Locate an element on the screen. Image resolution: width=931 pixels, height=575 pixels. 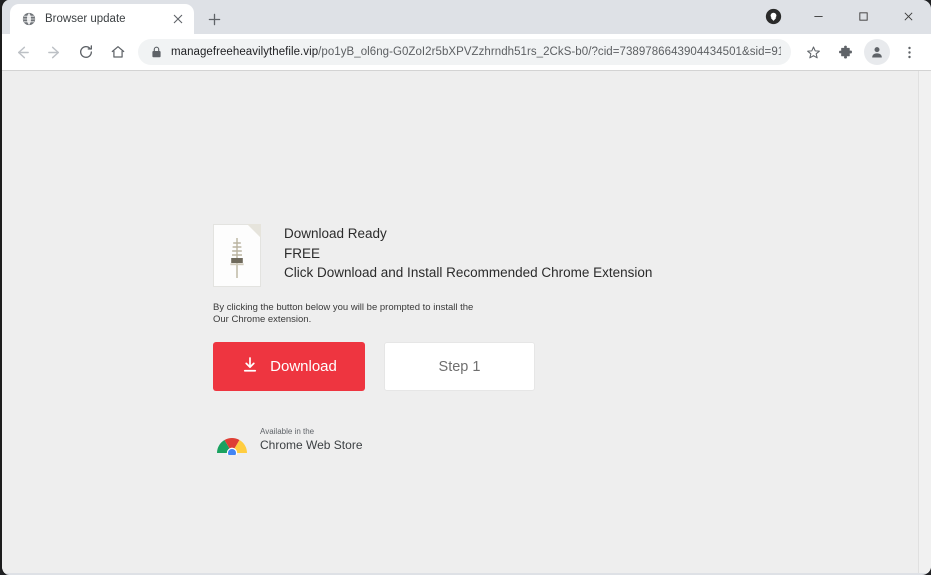
globe-icon is located at coordinates (29, 19).